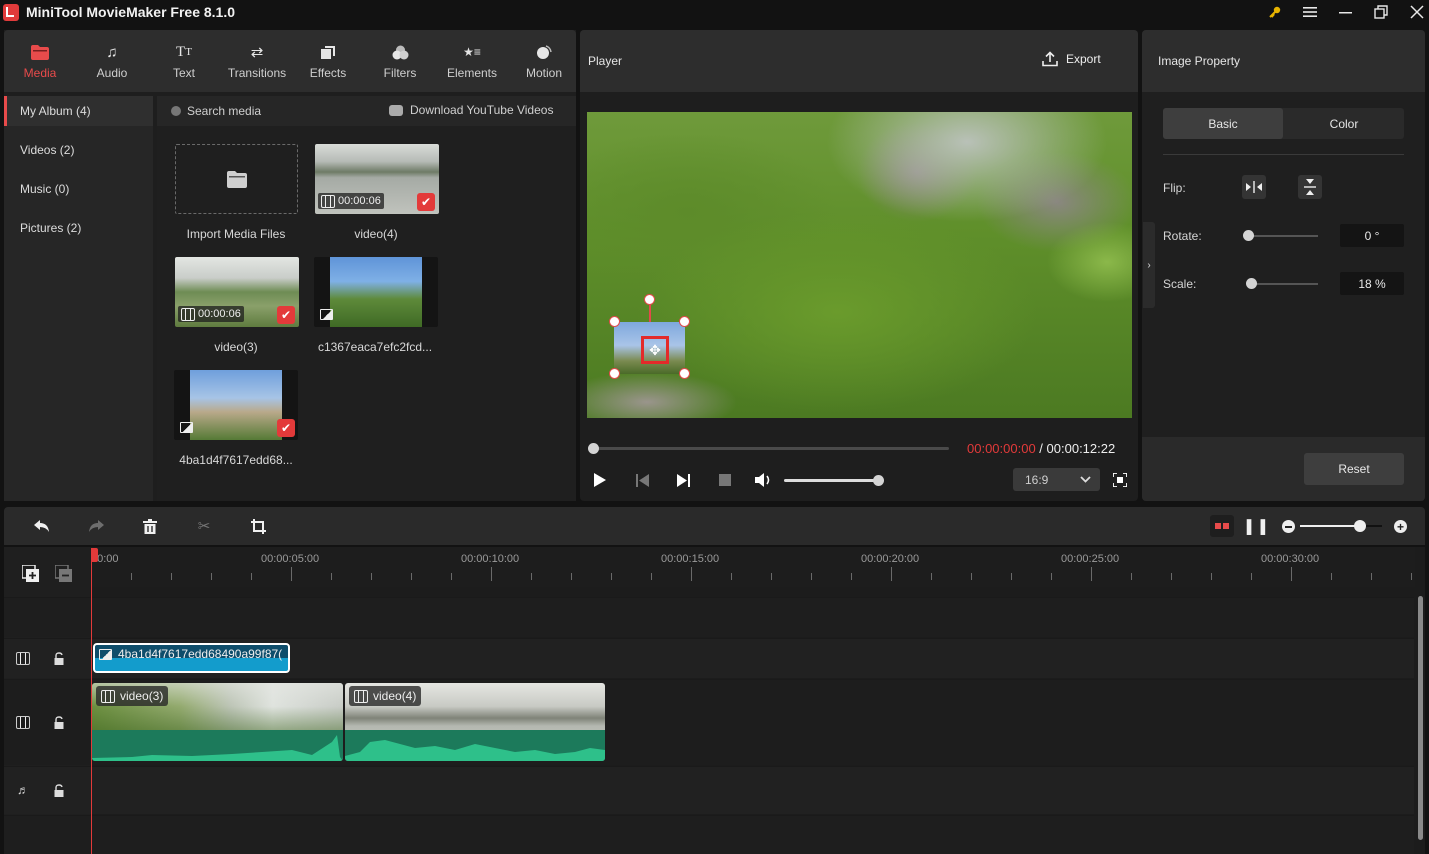 The image size is (1429, 854). I want to click on menu-icon, so click(1310, 12).